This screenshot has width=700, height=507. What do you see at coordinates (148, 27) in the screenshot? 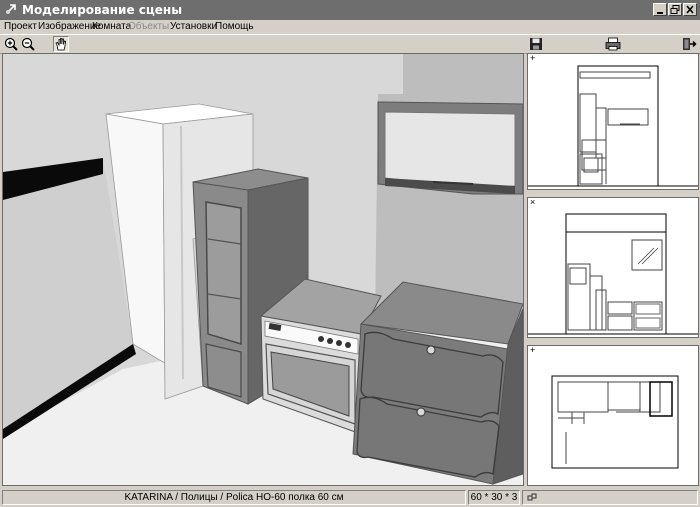
I see `menu-objects: Объекты` at bounding box center [148, 27].